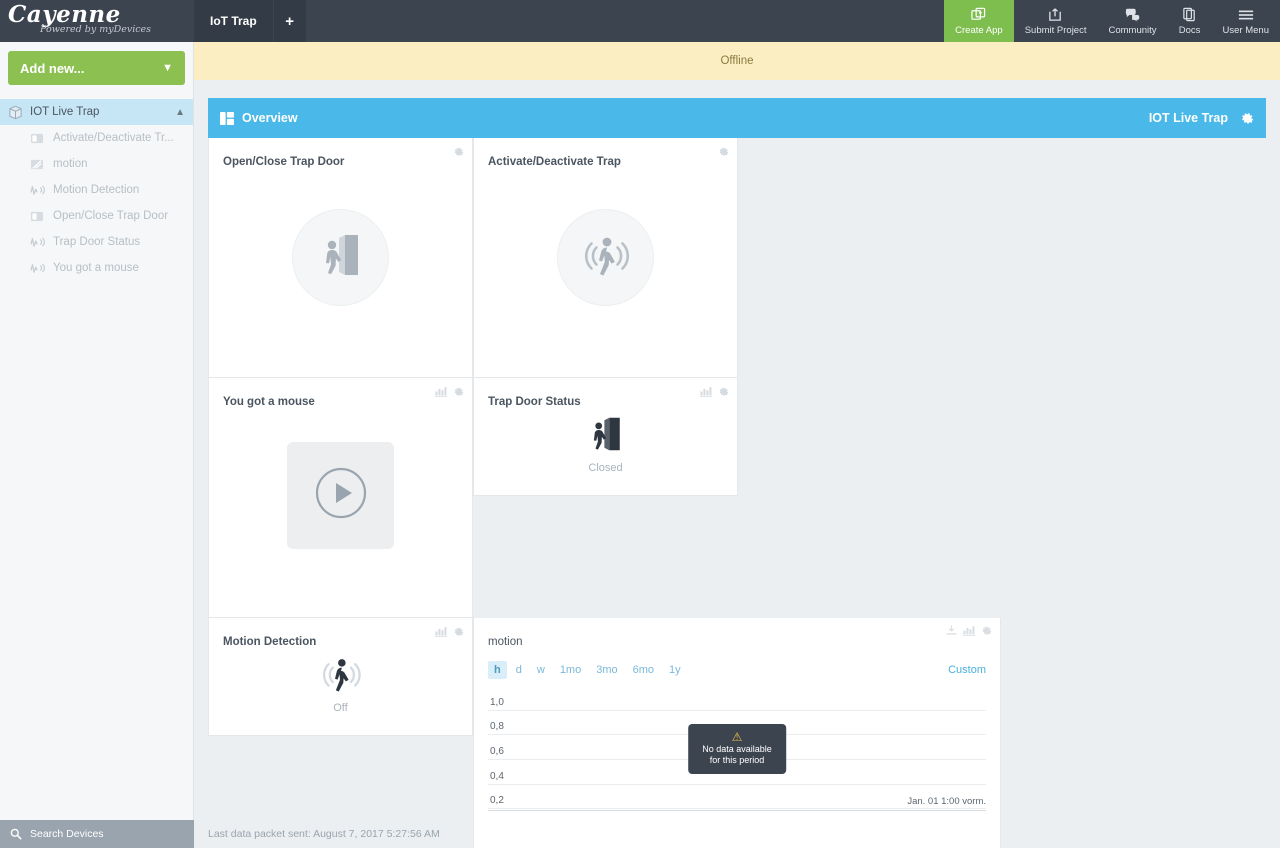  I want to click on x-axis, so click(737, 810).